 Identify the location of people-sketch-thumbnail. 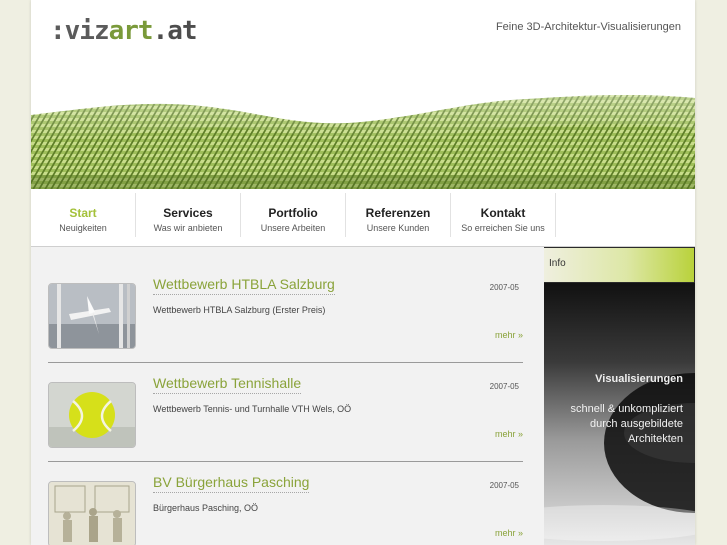
(92, 513).